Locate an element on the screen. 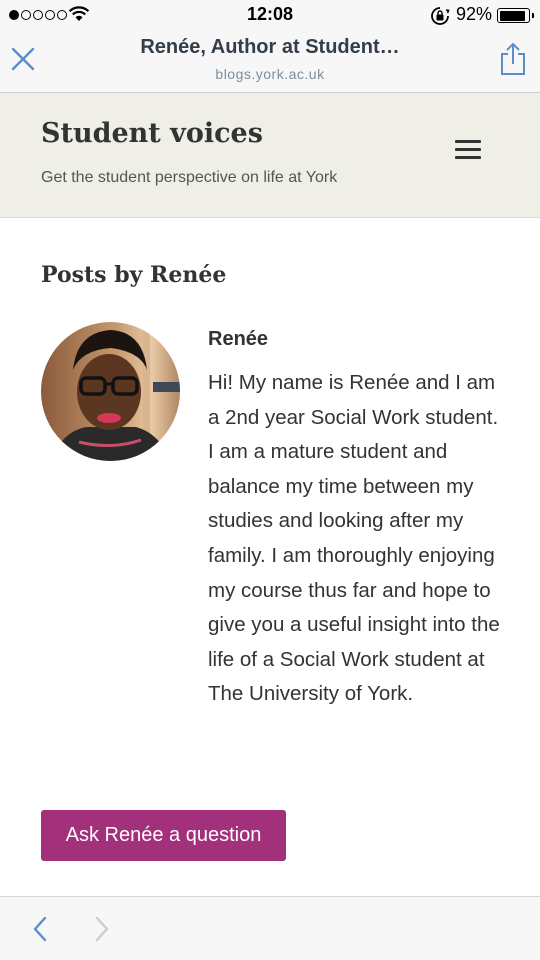 This screenshot has width=540, height=960. rotation-lock-icon is located at coordinates (440, 16).